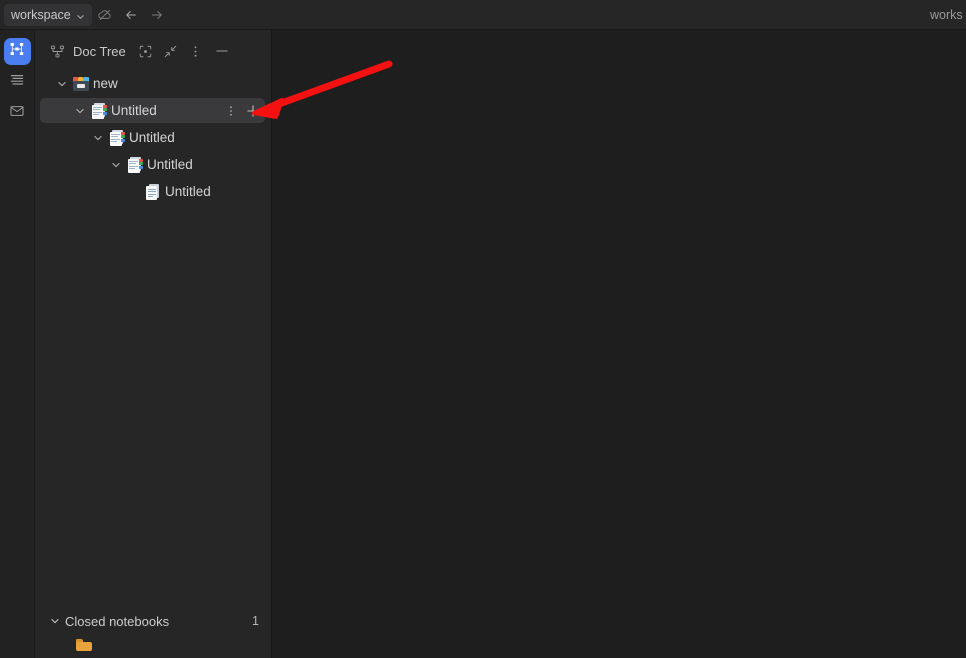 The width and height of the screenshot is (966, 658). I want to click on minimize-icon, so click(222, 51).